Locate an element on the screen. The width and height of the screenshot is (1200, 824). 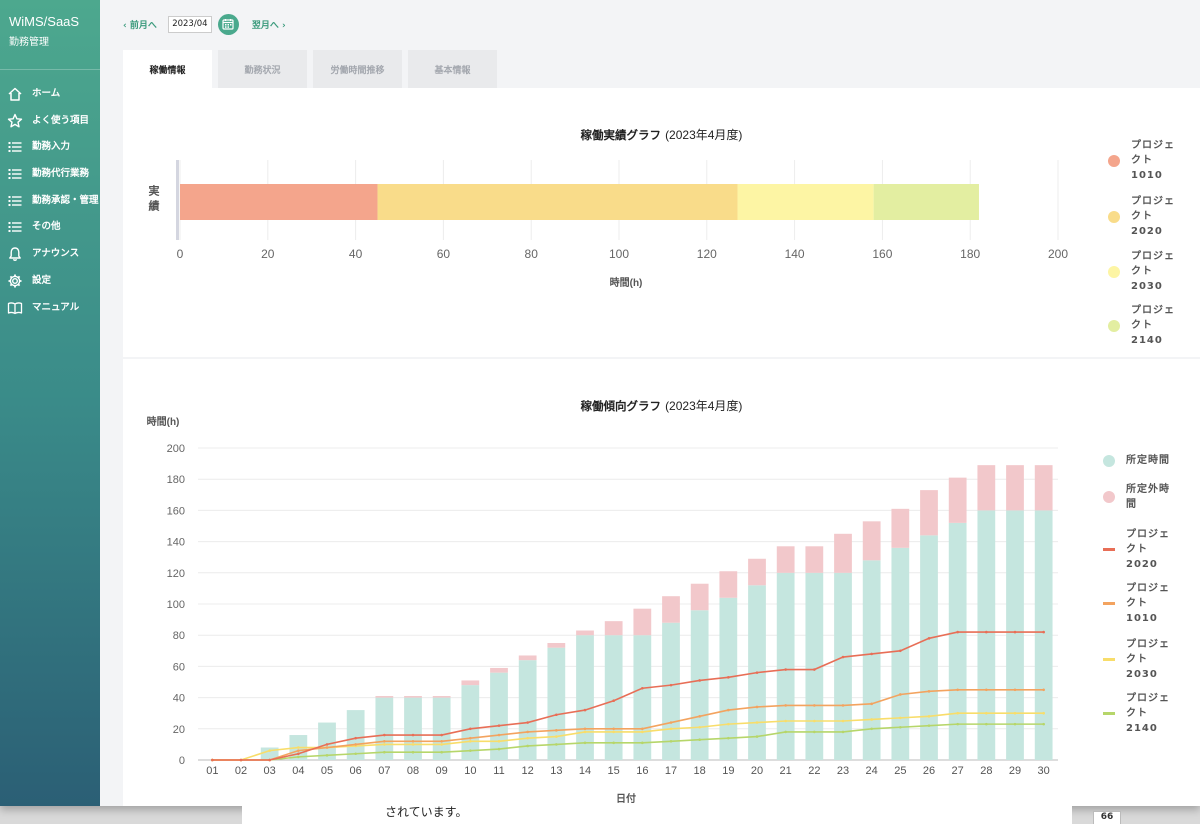
x-tick-label: 04 is located at coordinates (298, 771).